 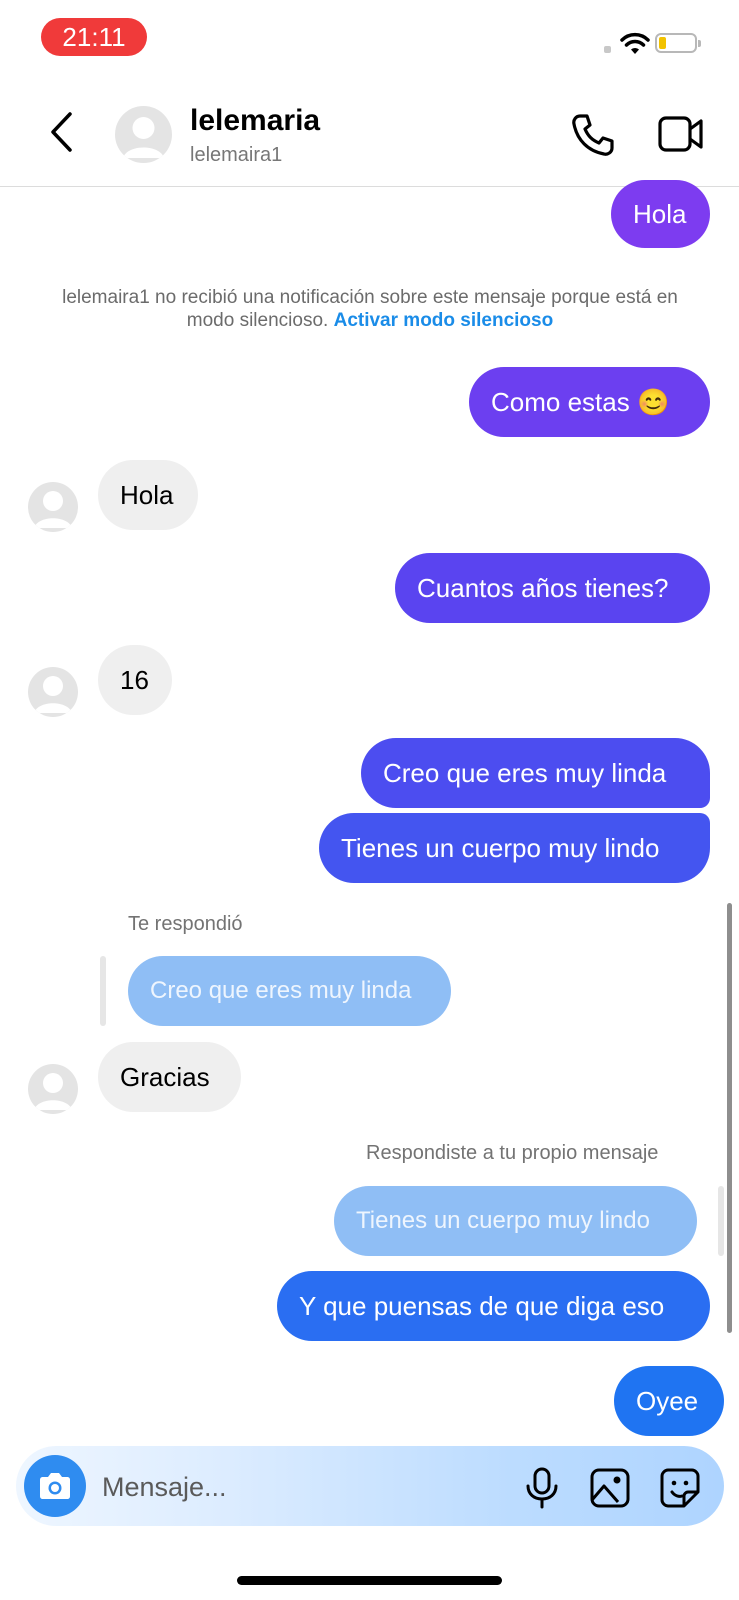 I want to click on quoted-message: Tienes un cuerpo muy lindo, so click(x=515, y=1221).